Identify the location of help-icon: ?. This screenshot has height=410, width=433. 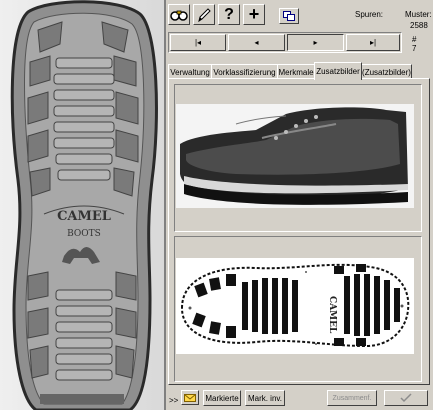
(229, 14).